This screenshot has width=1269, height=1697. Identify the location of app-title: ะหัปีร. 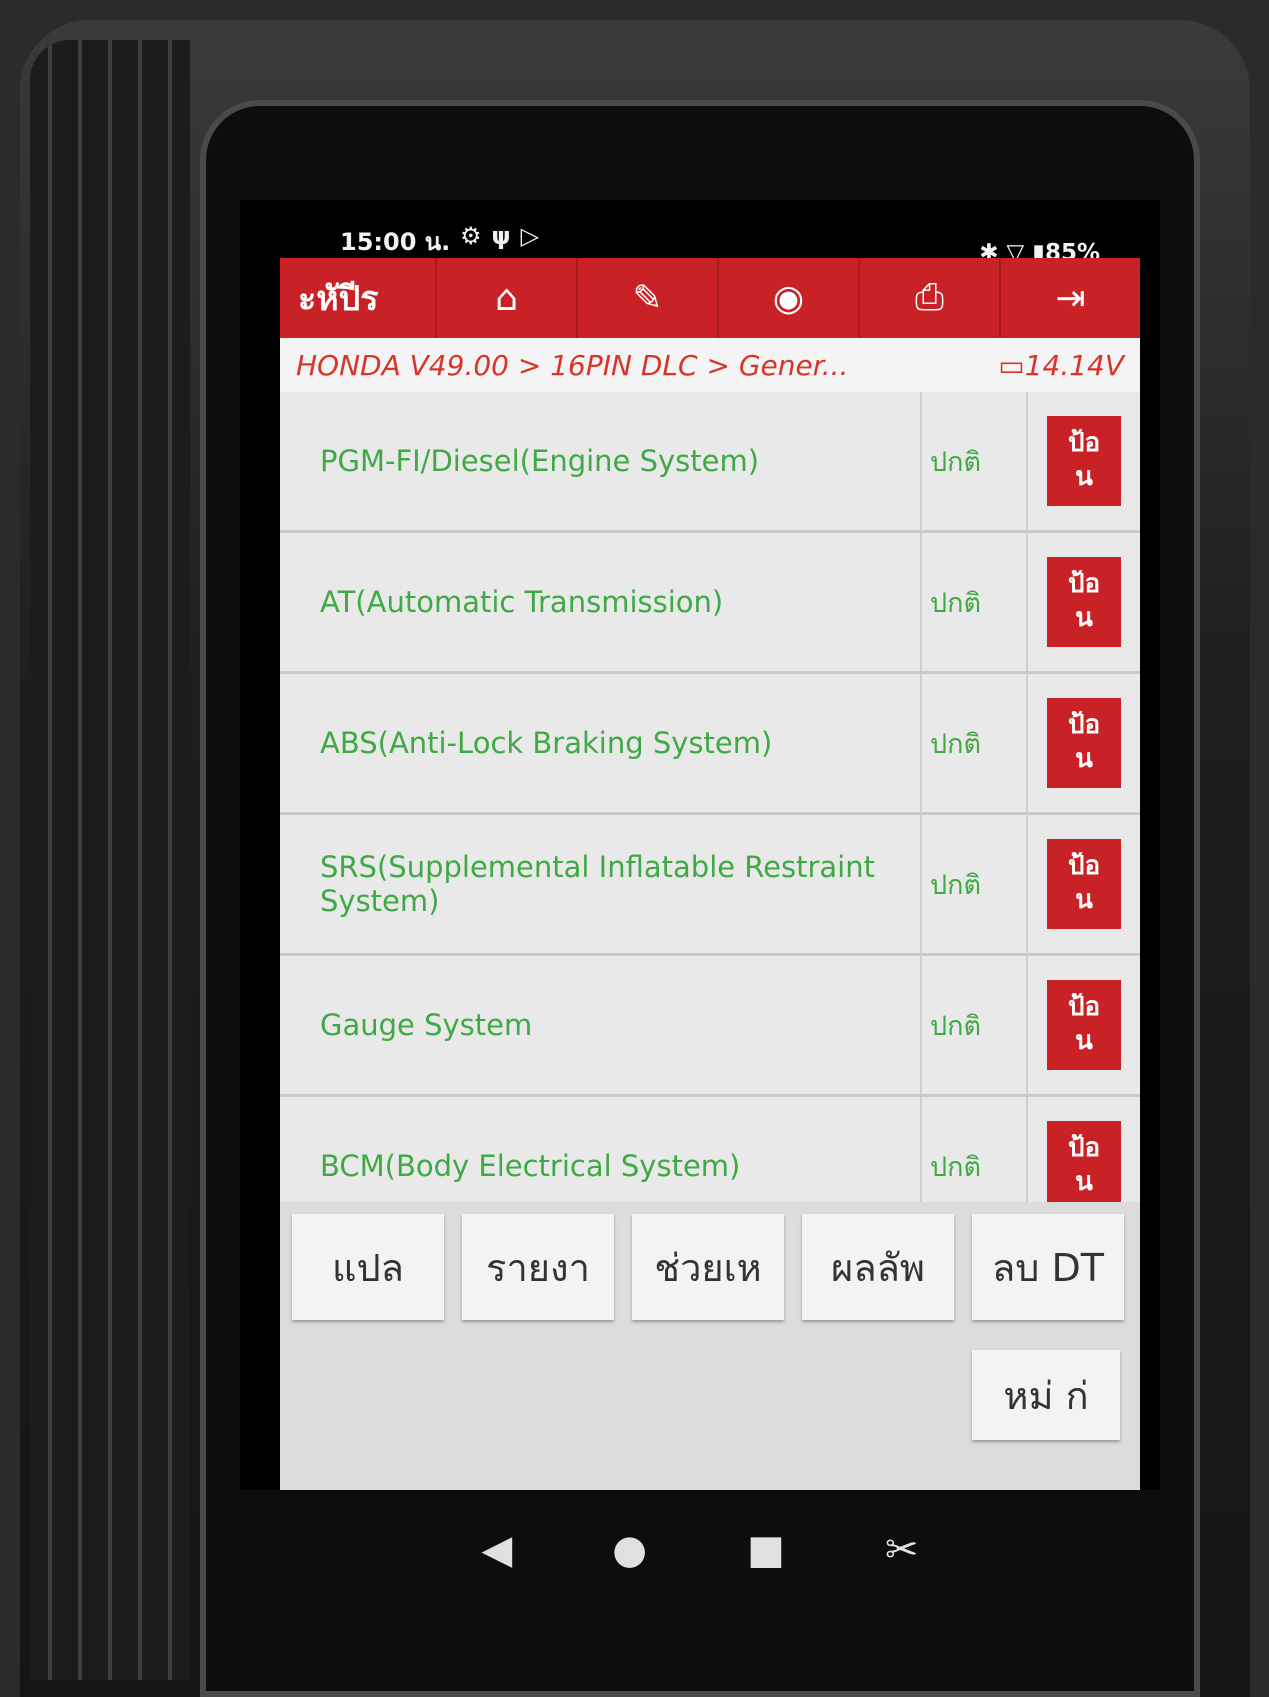
(338, 299).